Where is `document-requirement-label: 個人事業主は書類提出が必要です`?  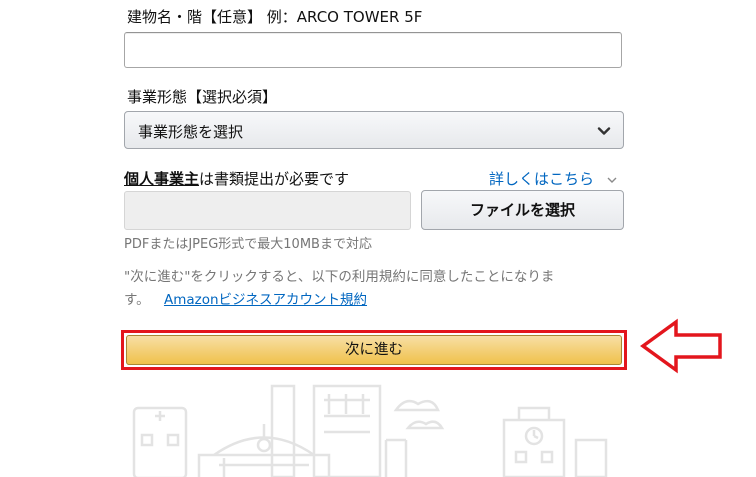
document-requirement-label: 個人事業主は書類提出が必要です is located at coordinates (236, 178).